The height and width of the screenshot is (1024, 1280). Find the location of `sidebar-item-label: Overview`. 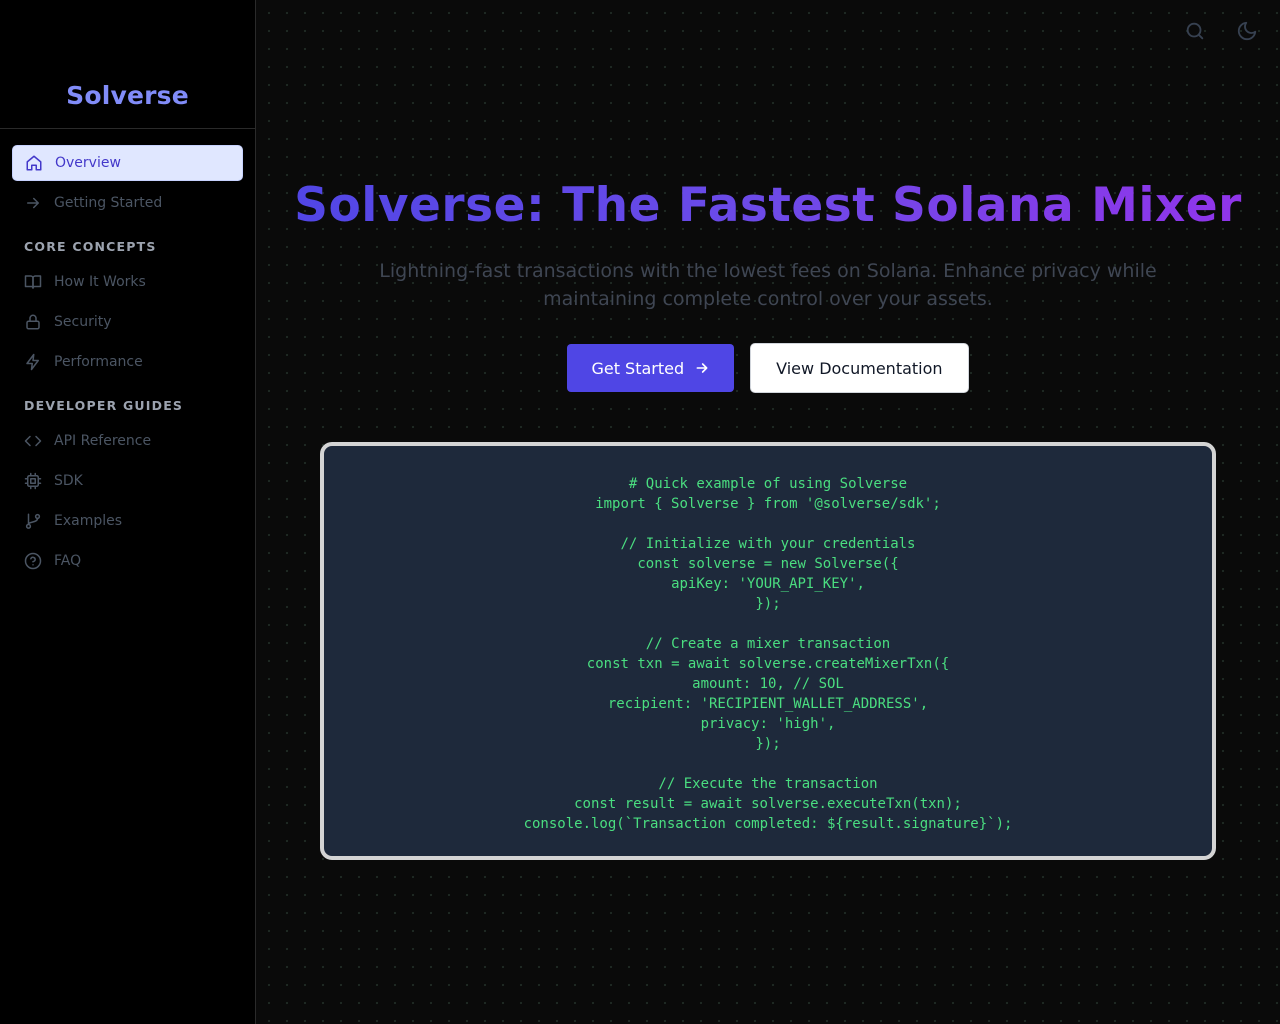

sidebar-item-label: Overview is located at coordinates (88, 163).